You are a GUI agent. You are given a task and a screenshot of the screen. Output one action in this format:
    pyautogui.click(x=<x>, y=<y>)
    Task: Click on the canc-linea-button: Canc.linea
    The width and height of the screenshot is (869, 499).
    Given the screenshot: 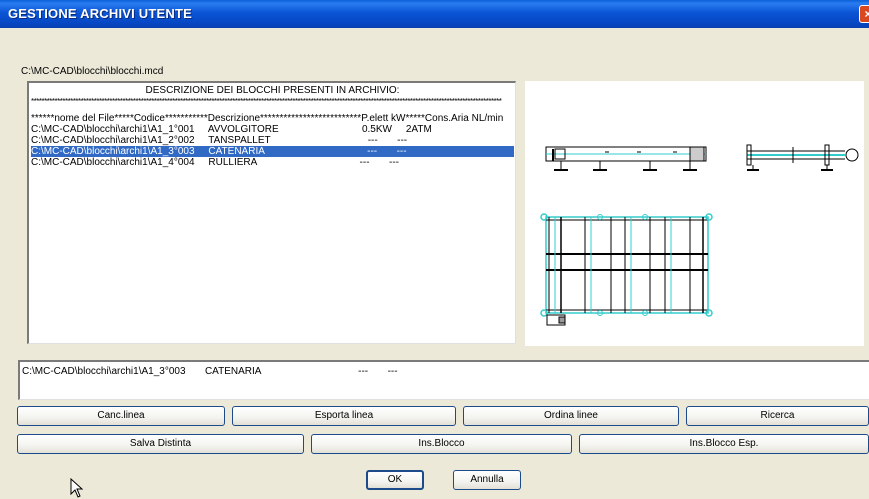 What is the action you would take?
    pyautogui.click(x=121, y=416)
    